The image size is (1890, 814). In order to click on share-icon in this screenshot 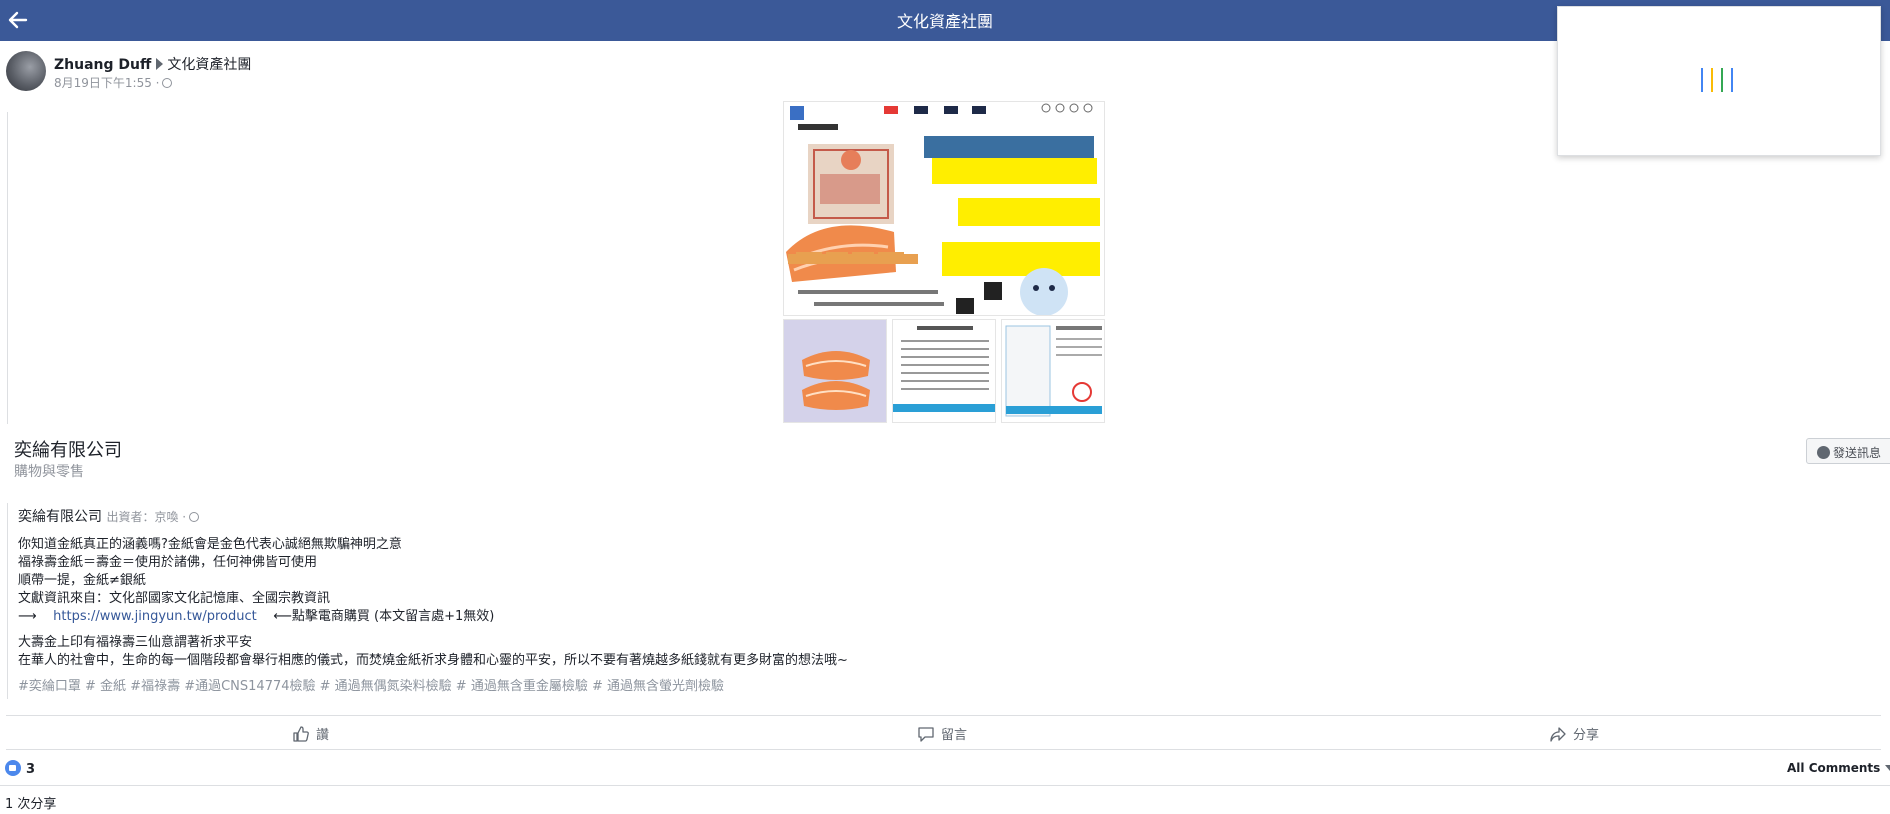, I will do `click(1558, 734)`.